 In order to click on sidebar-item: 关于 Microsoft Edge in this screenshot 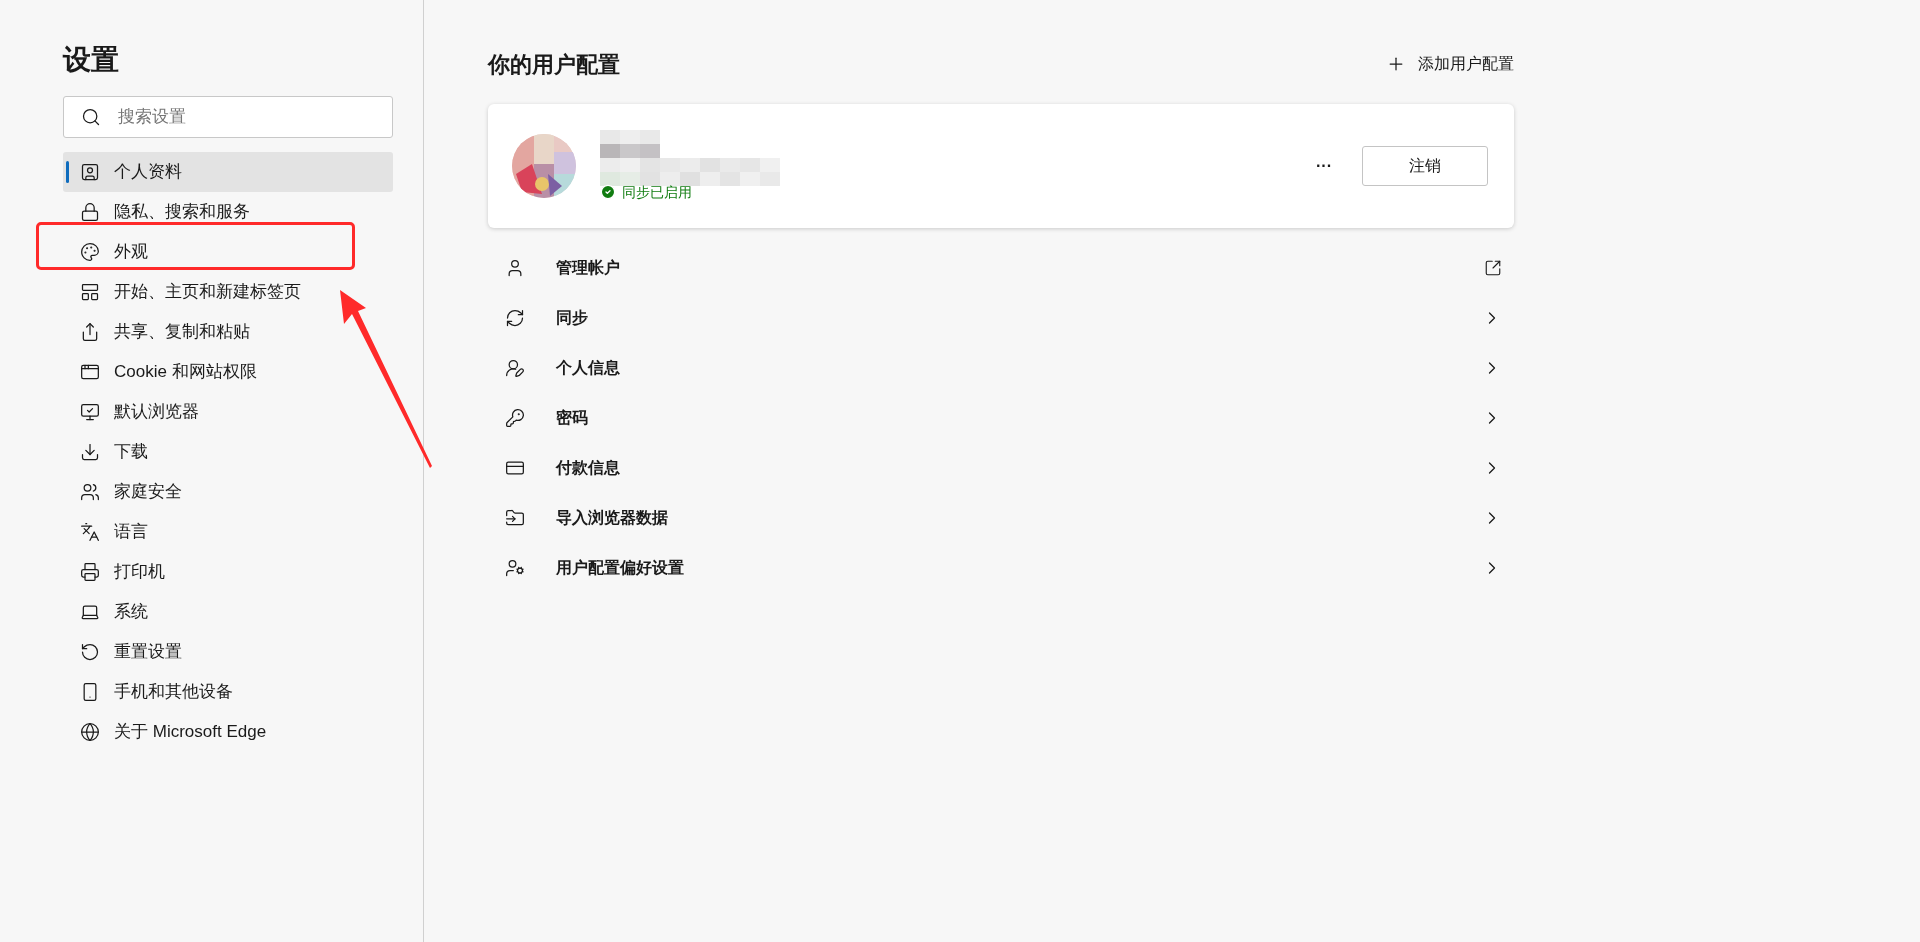, I will do `click(228, 732)`.